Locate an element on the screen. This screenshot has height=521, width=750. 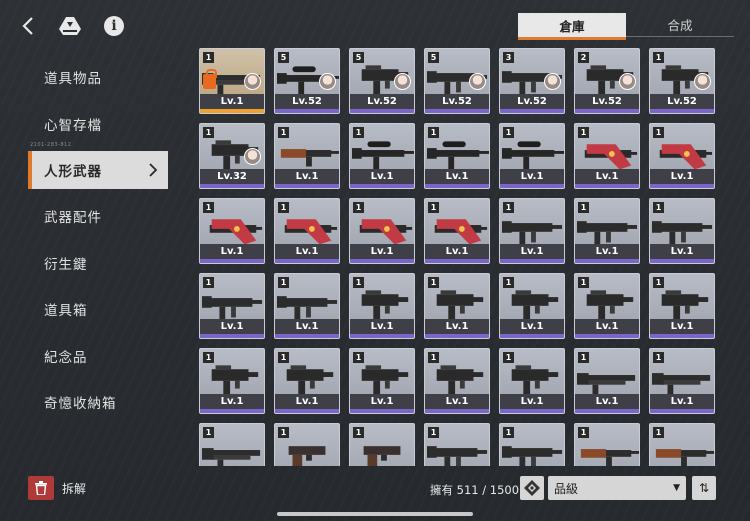
sort-order-button: ⇅ is located at coordinates (704, 488).